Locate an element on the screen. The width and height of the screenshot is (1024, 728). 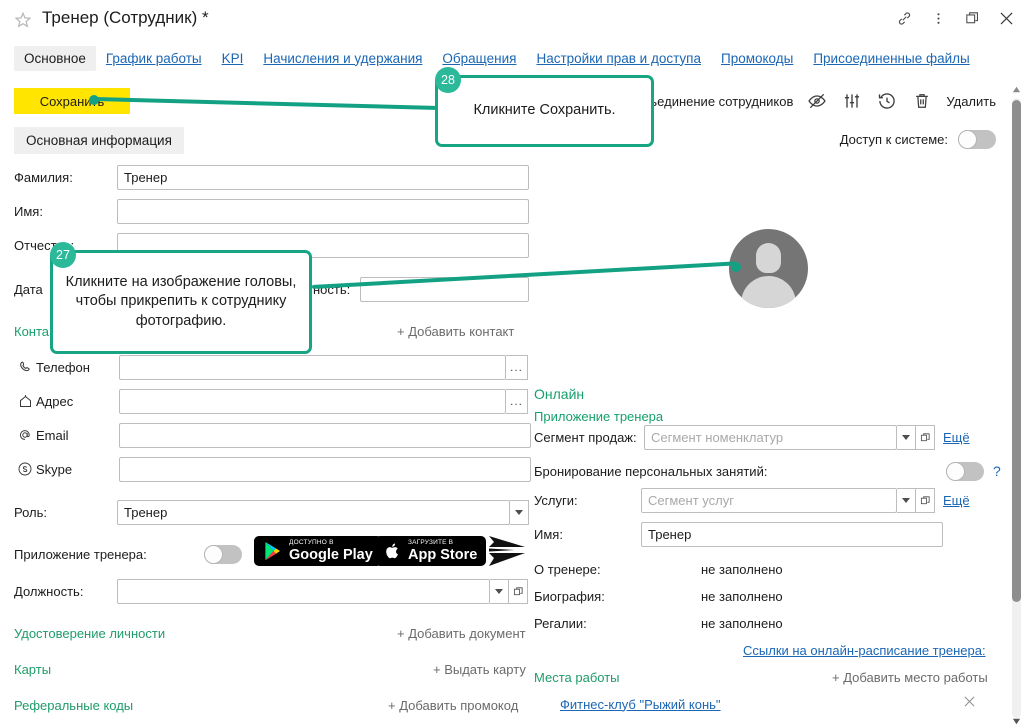
sales-segment-chevron-down-icon is located at coordinates (906, 437).